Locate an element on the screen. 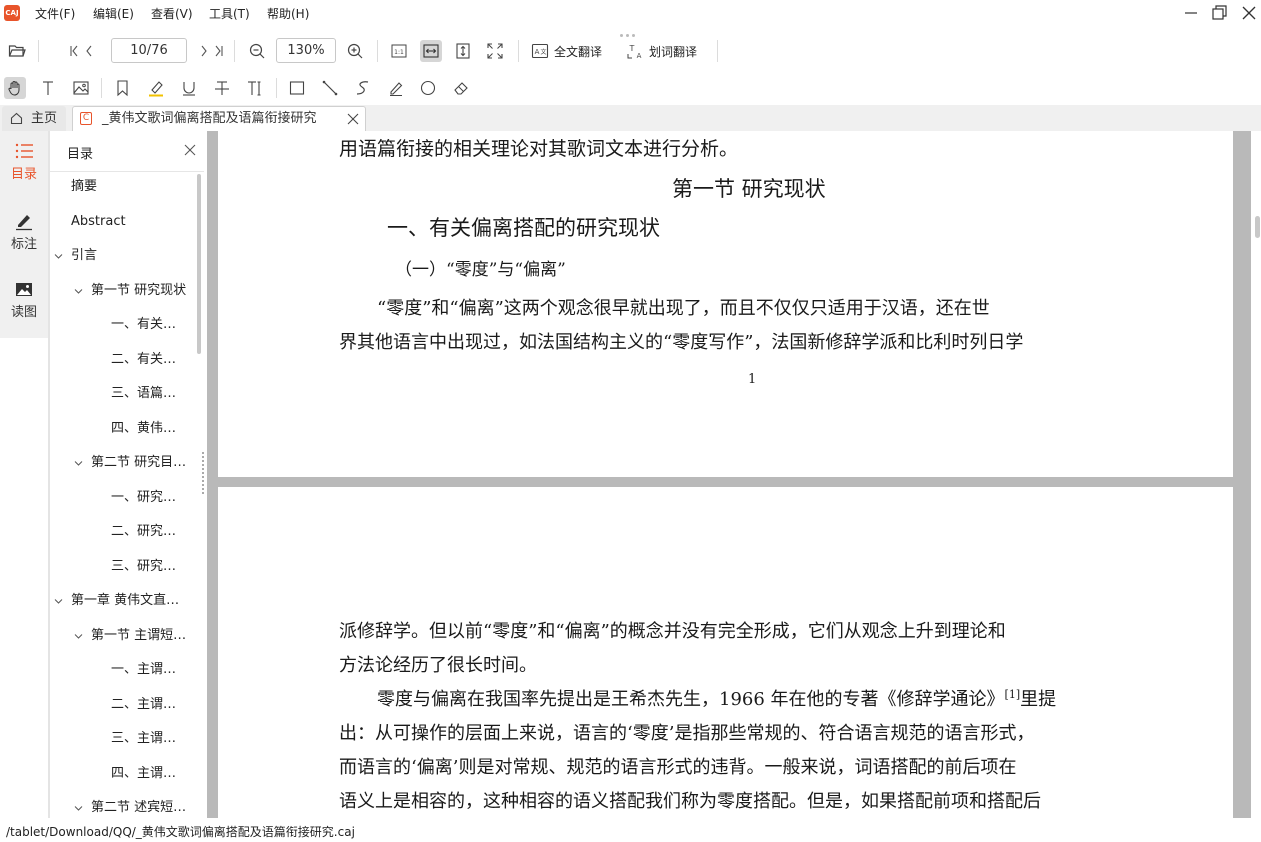  last-page-button is located at coordinates (219, 51).